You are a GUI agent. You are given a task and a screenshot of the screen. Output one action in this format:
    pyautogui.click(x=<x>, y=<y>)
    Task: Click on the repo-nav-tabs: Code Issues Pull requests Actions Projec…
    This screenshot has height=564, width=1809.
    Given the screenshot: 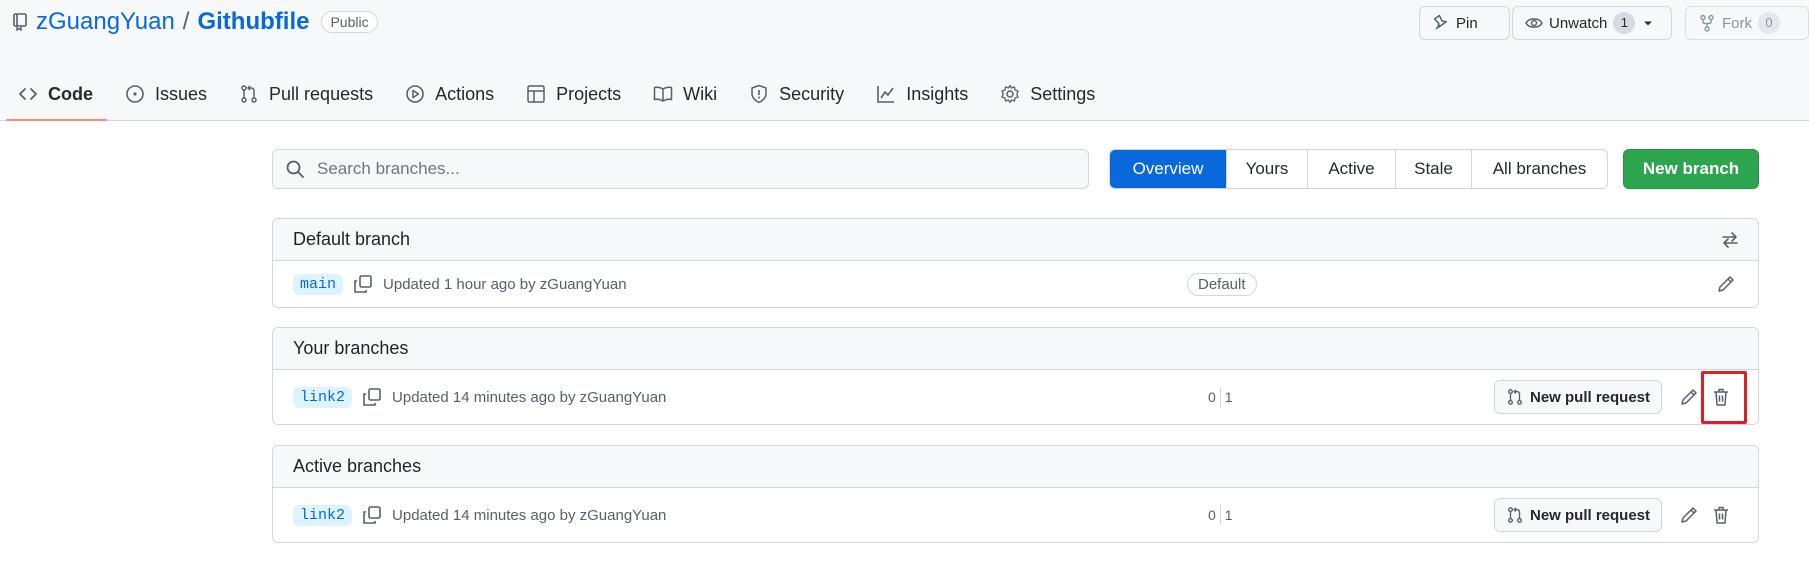 What is the action you would take?
    pyautogui.click(x=904, y=94)
    